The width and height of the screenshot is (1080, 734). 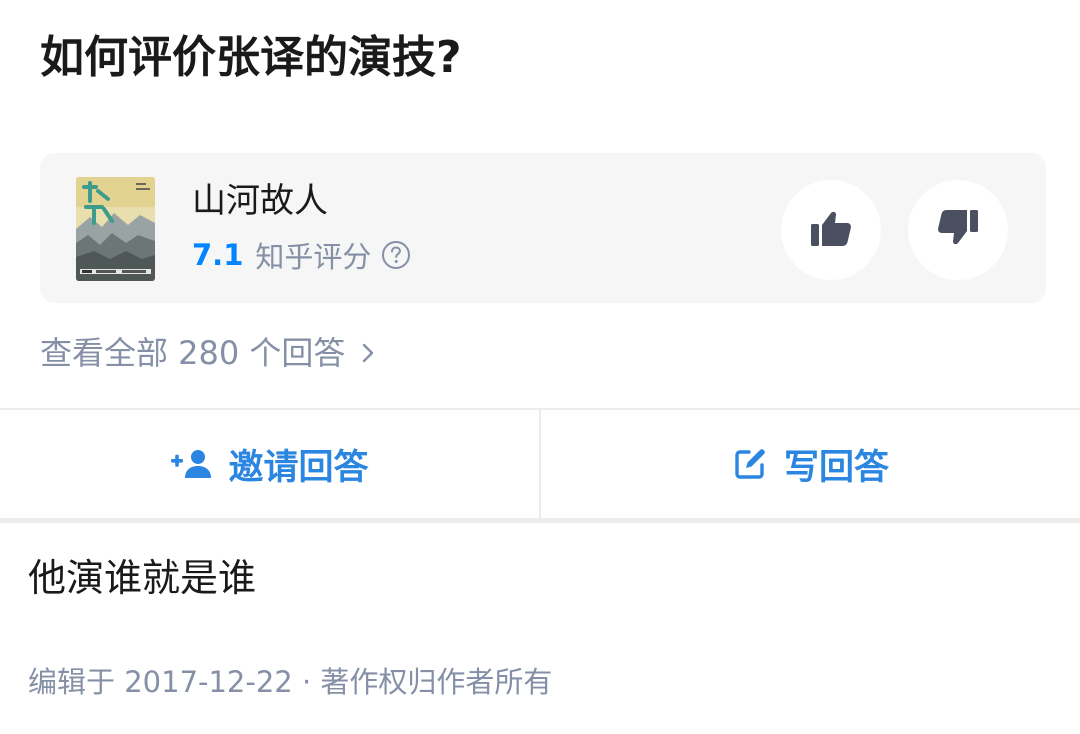 I want to click on thumbs-down-icon, so click(x=958, y=230).